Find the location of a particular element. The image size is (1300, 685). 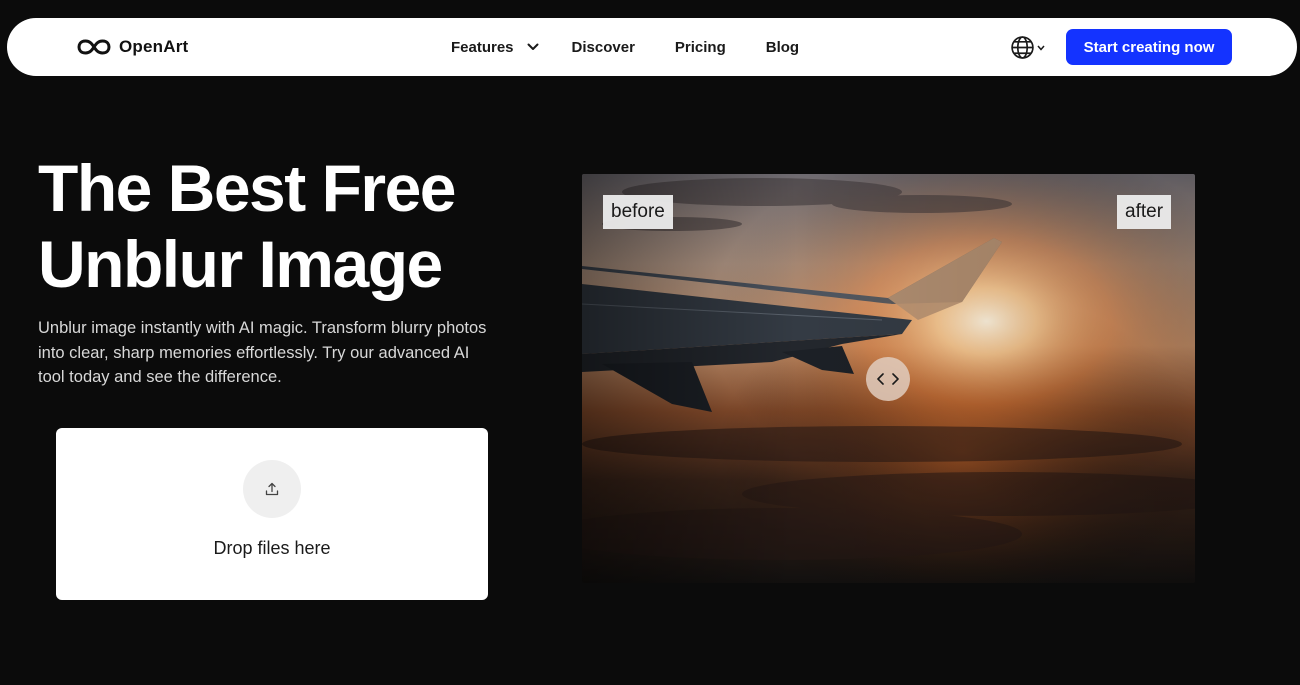

before-label: before is located at coordinates (638, 212).